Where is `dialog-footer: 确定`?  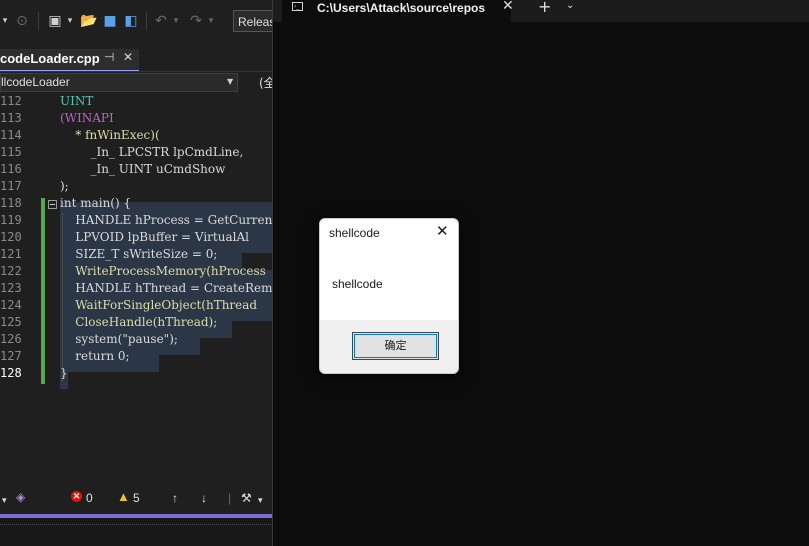
dialog-footer: 确定 is located at coordinates (389, 346).